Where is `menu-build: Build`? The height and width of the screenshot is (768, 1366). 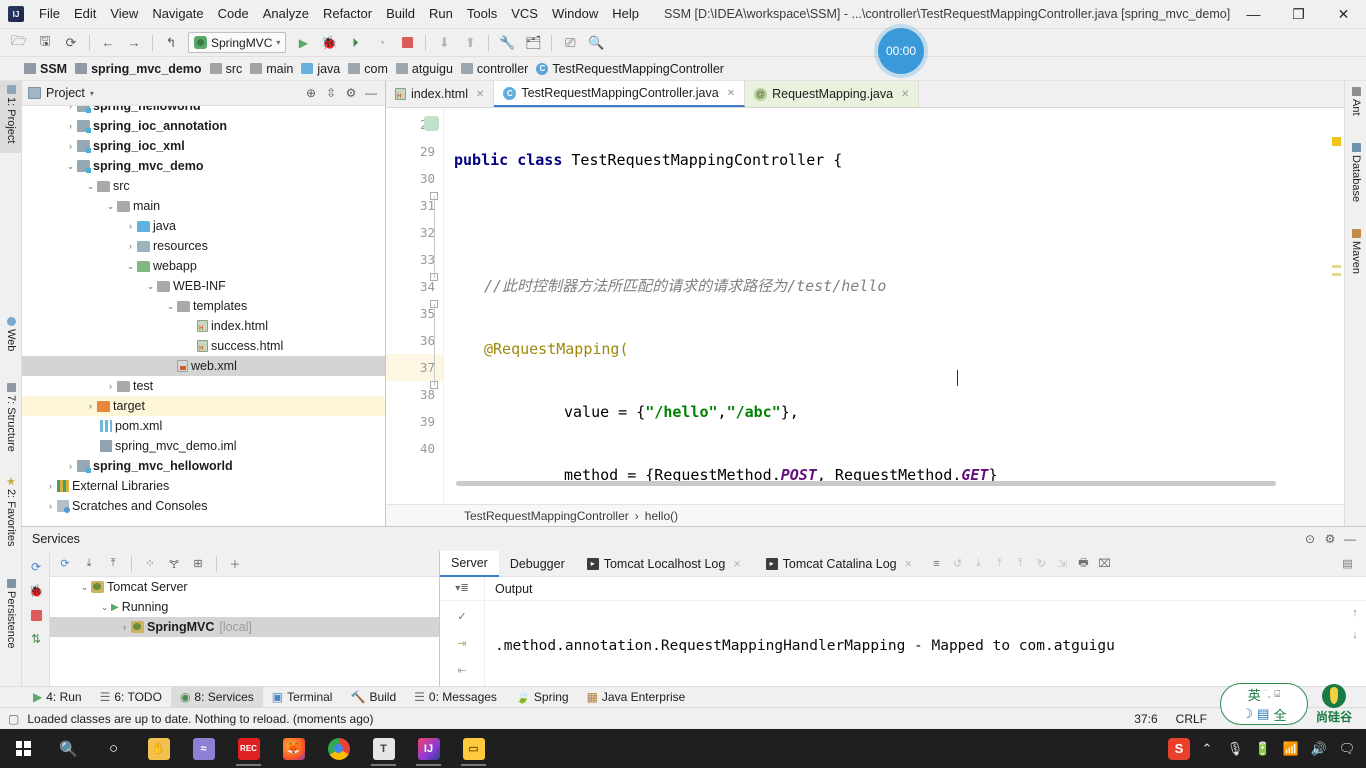
menu-build: Build is located at coordinates (400, 14).